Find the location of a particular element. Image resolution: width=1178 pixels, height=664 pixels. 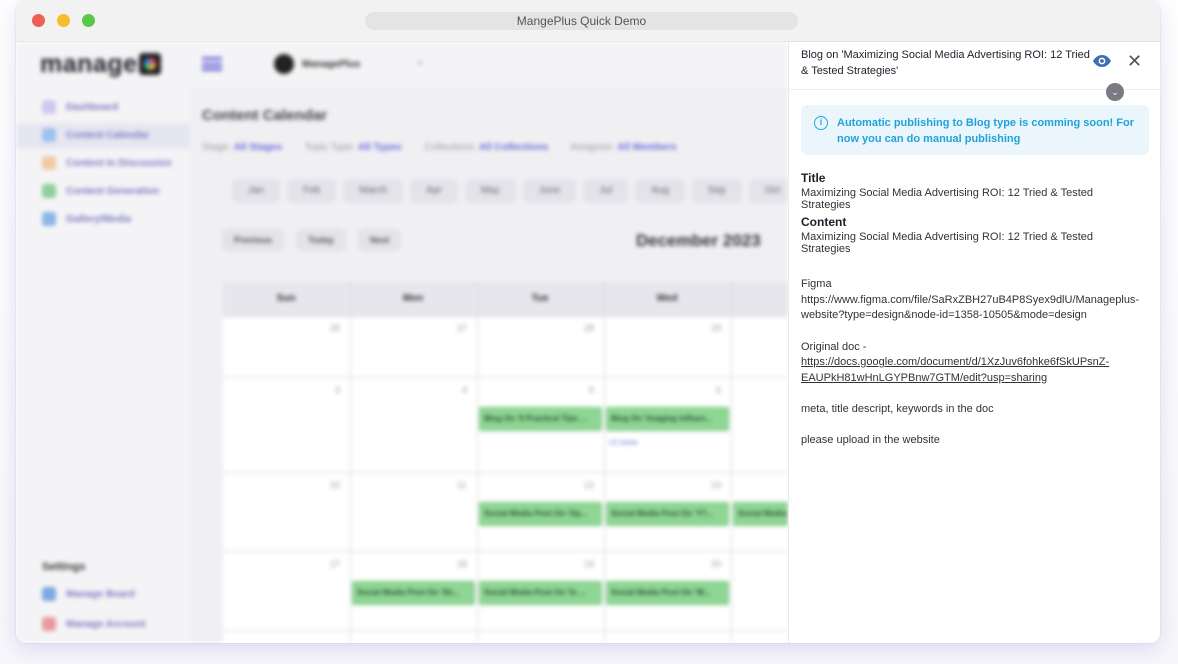

eye-icon-graphic is located at coordinates (1102, 61).